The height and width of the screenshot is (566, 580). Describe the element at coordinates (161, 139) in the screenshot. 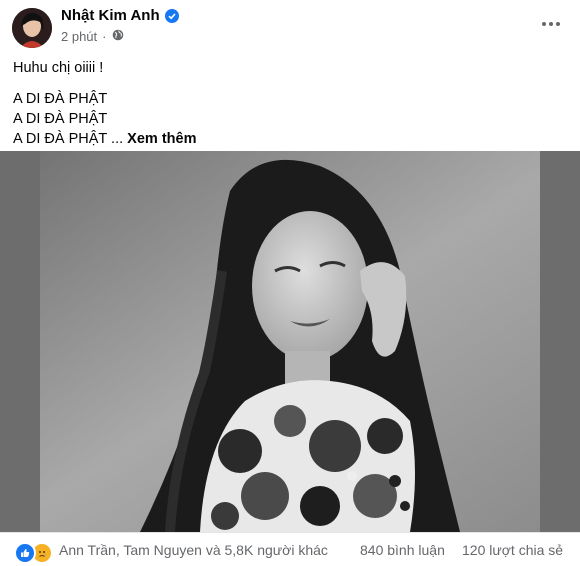

I see `see-more-link: Xem thêm` at that location.